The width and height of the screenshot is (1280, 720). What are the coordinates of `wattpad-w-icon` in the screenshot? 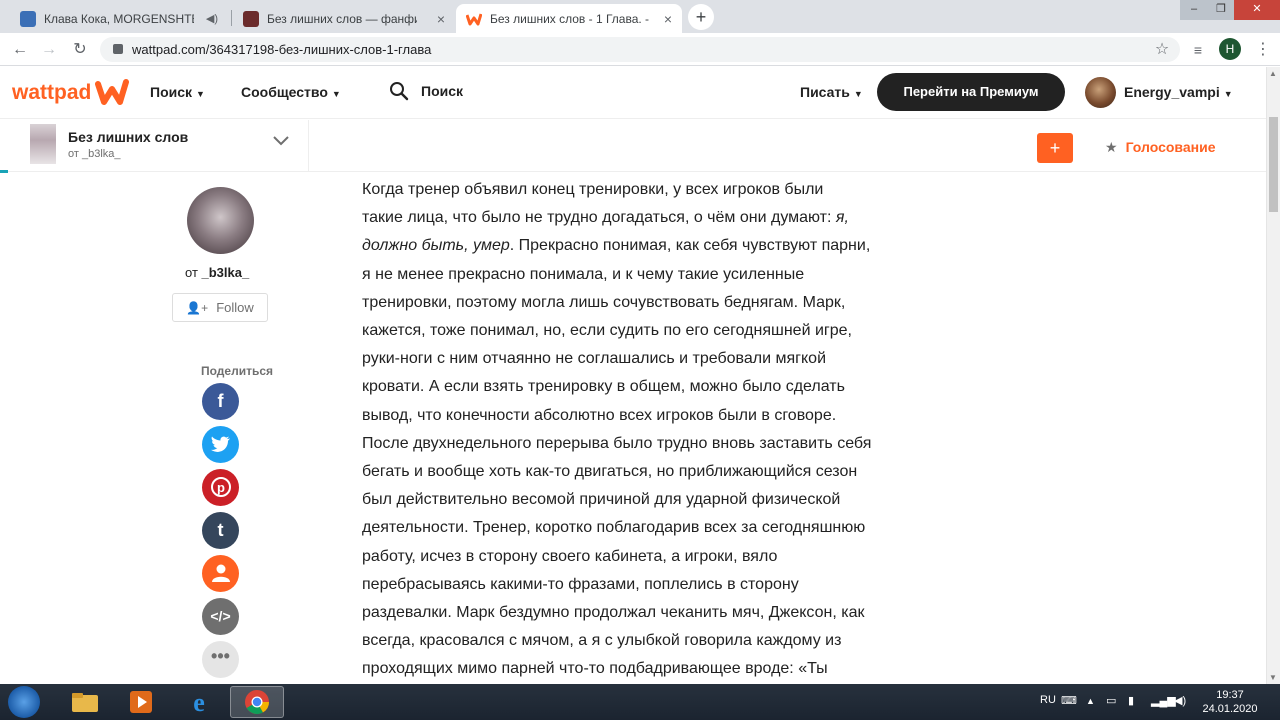 It's located at (112, 92).